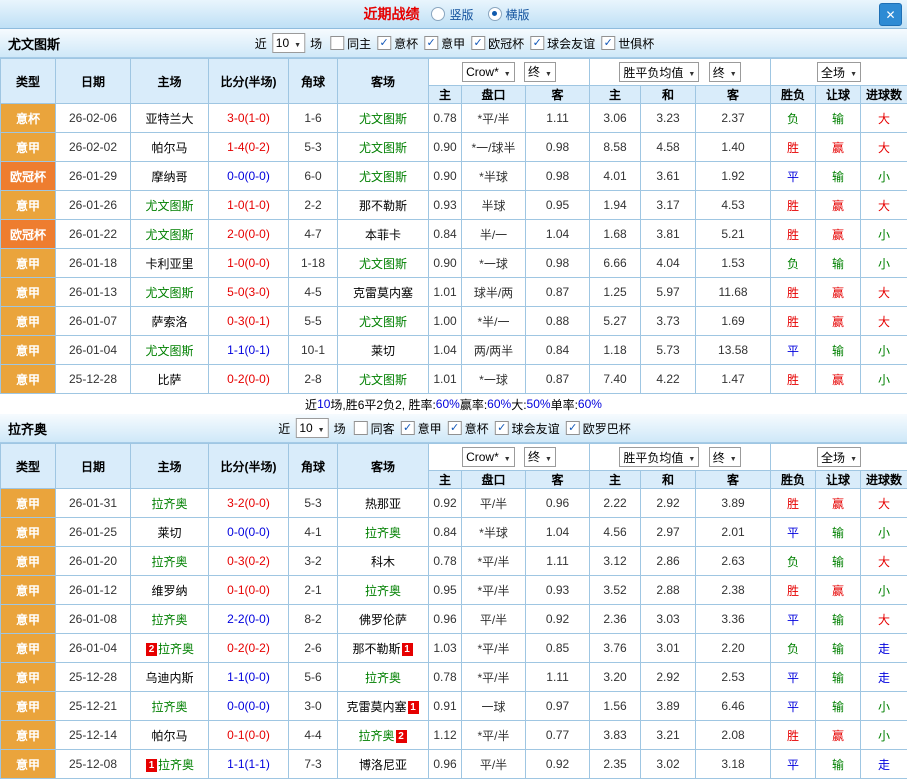 Image resolution: width=907 pixels, height=779 pixels. What do you see at coordinates (494, 590) in the screenshot?
I see `asia-handicap: *平/半` at bounding box center [494, 590].